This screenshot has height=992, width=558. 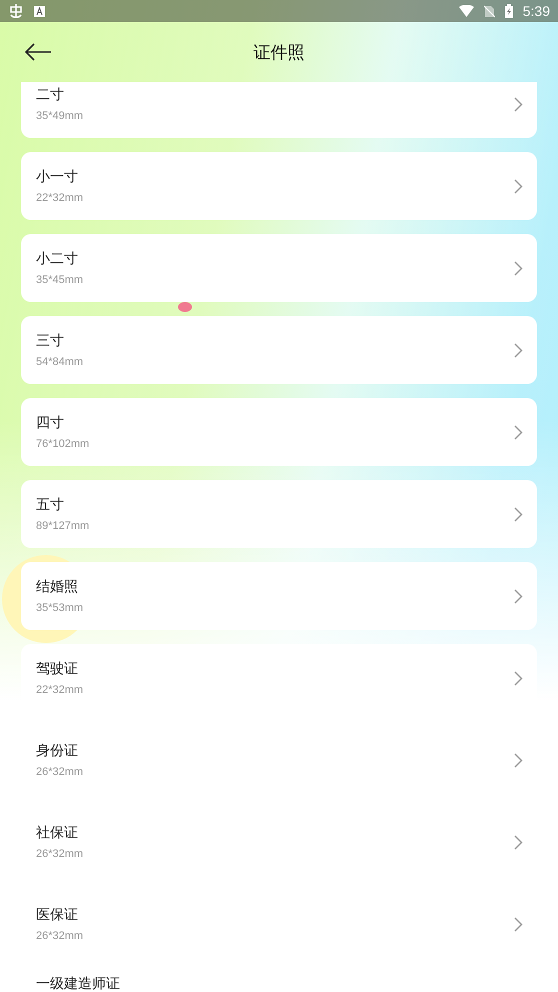 I want to click on item-size: 35*45mm, so click(x=60, y=280).